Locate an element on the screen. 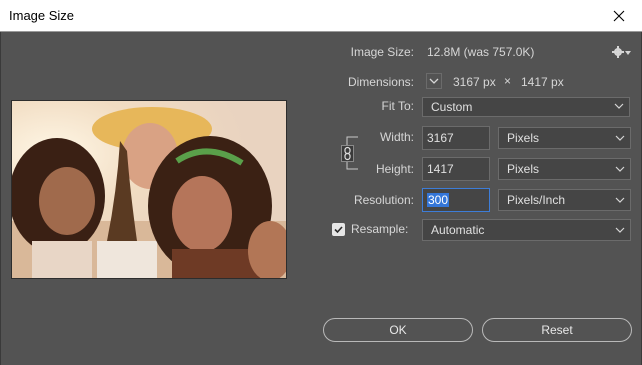 The image size is (642, 365). width-label-text: Width: is located at coordinates (396, 137).